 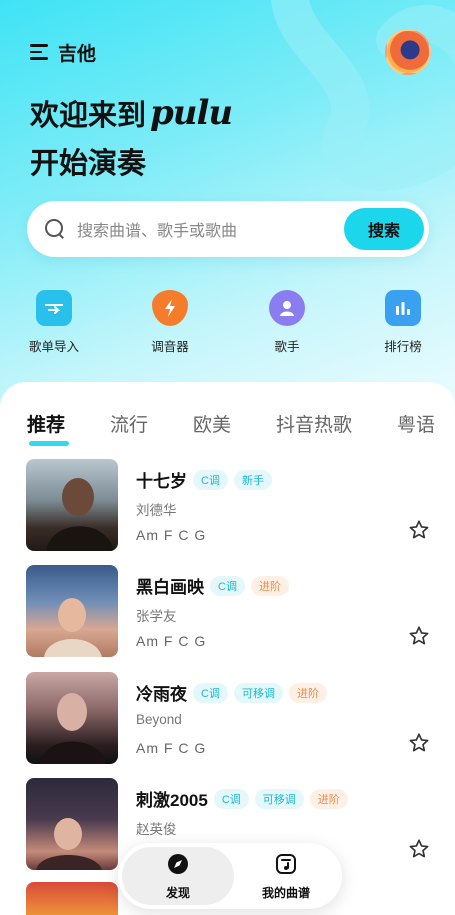 I want to click on list-item: 十七岁 C调 新手 刘德华 Am F C G, so click(x=231, y=505).